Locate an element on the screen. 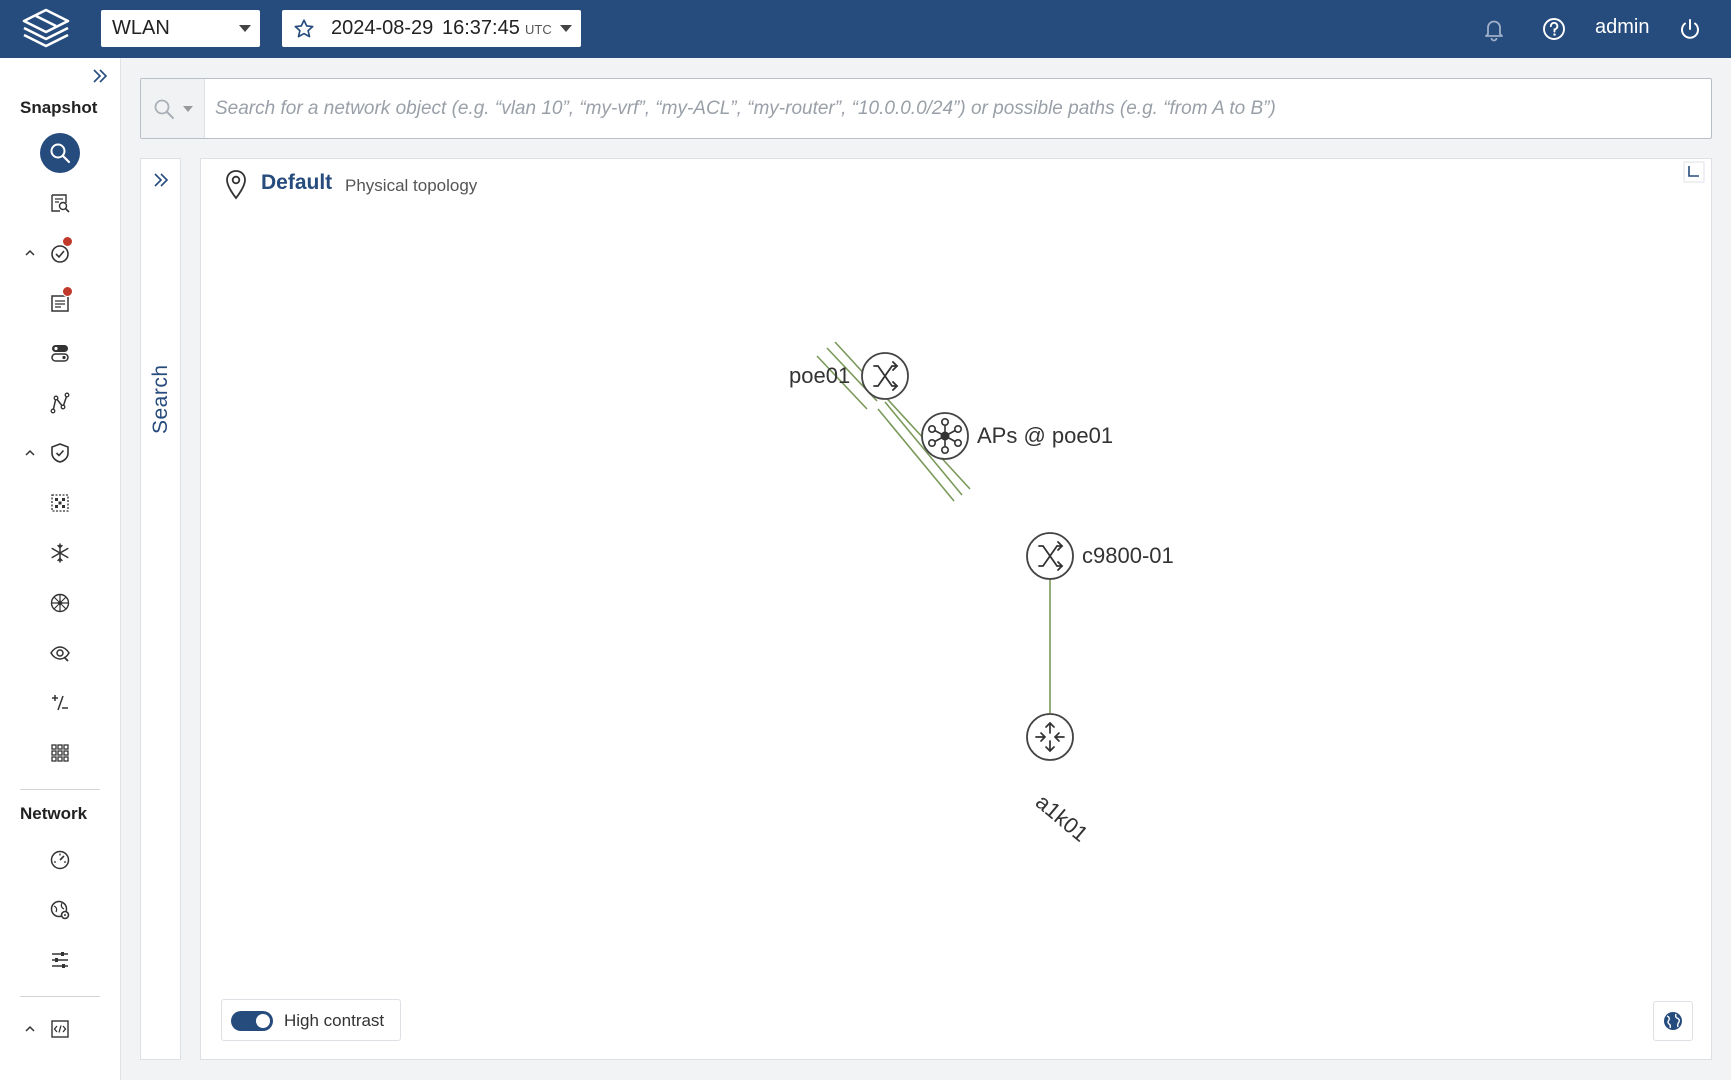 The height and width of the screenshot is (1080, 1731). devices-icon is located at coordinates (60, 353).